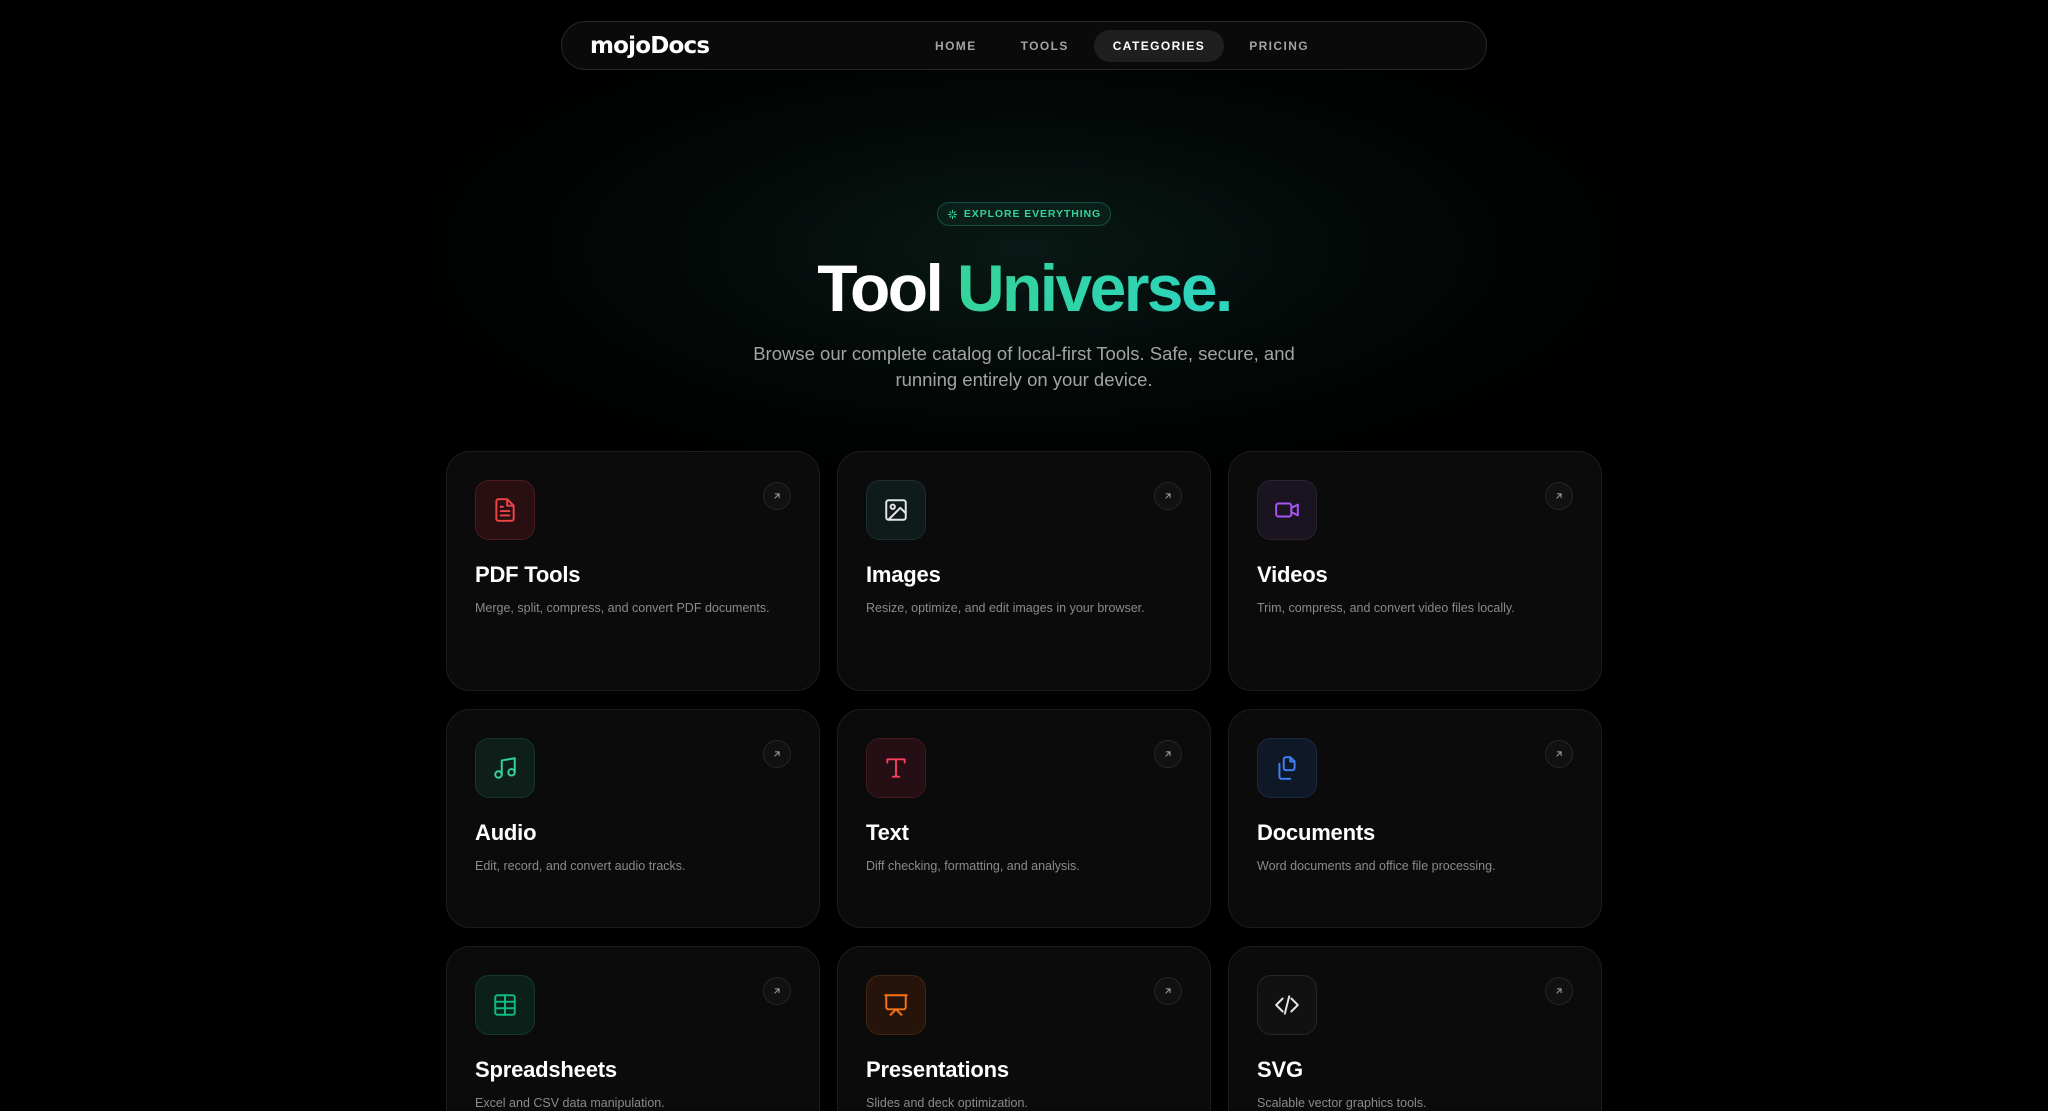  I want to click on badge-label: EXPLORE EVERYTHING, so click(1032, 214).